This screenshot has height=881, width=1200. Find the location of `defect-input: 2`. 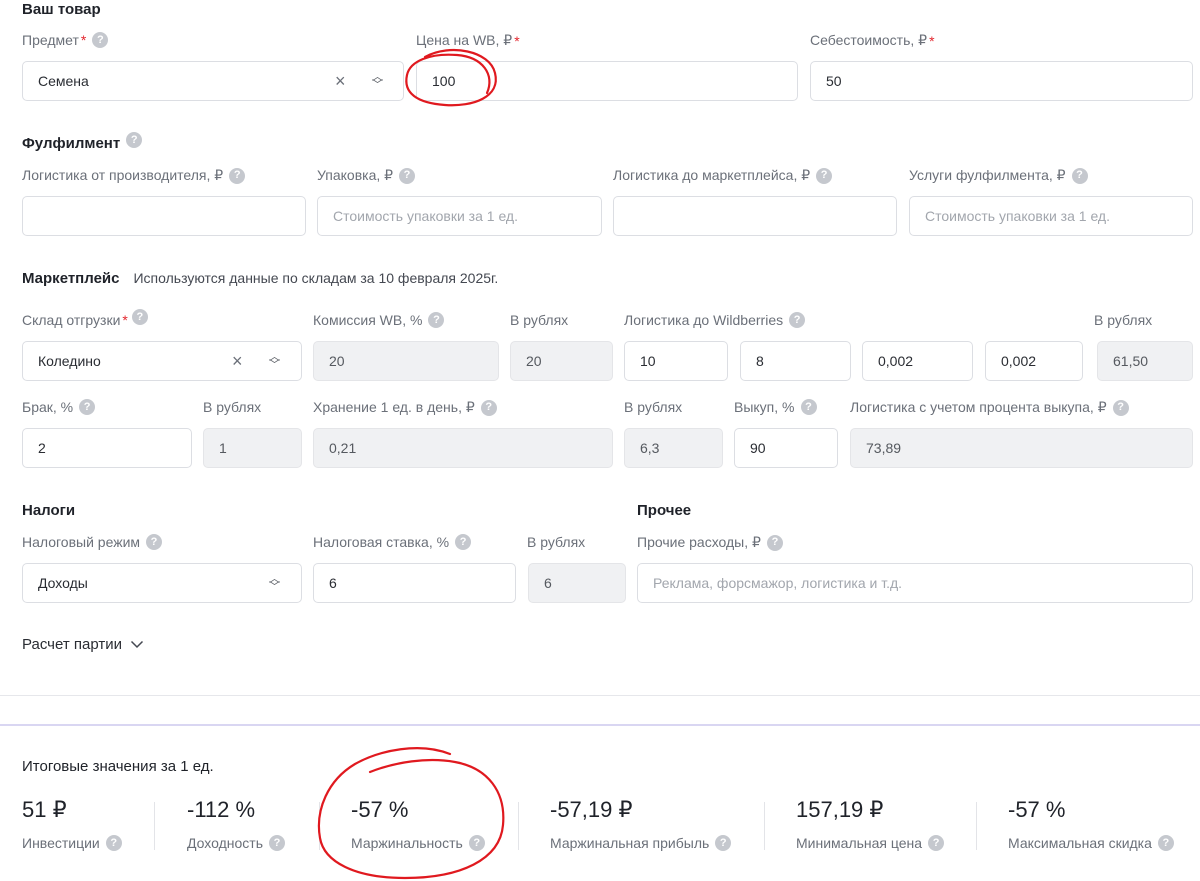

defect-input: 2 is located at coordinates (107, 448).